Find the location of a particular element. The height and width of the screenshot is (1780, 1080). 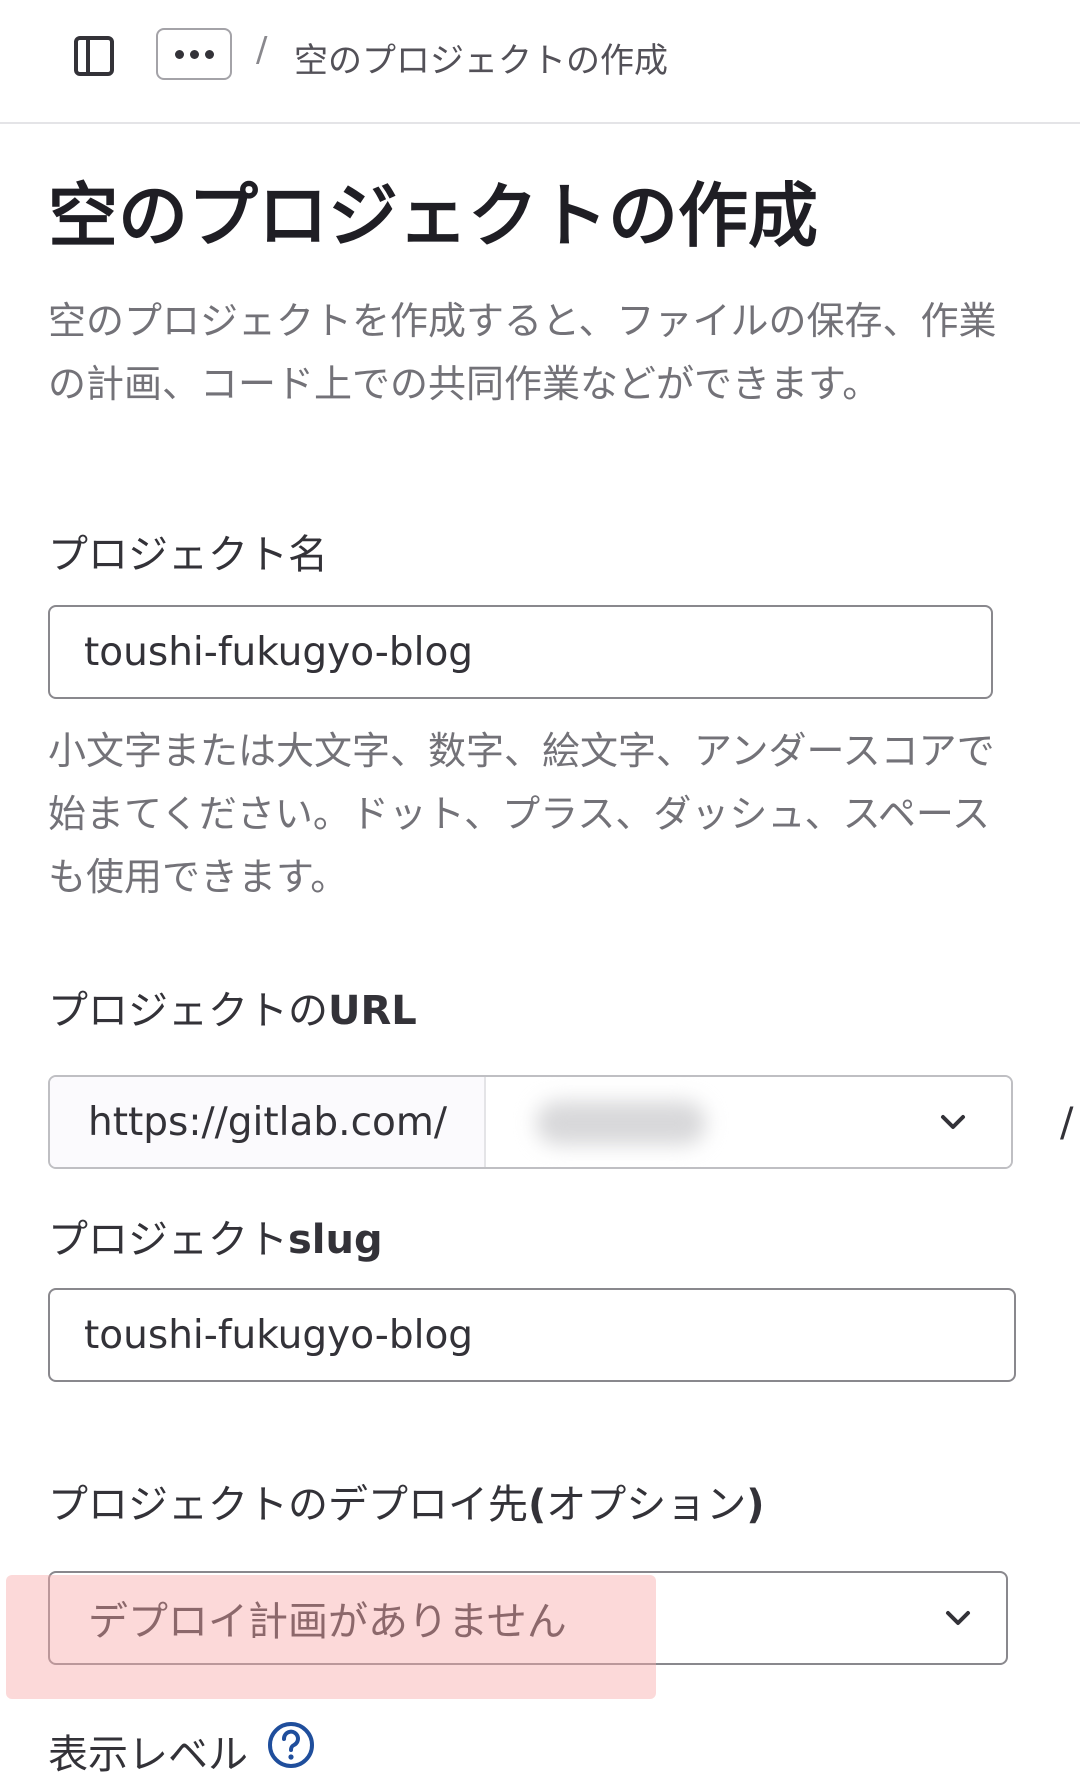

project-url-label-text: プロジェクトの is located at coordinates (188, 1011).